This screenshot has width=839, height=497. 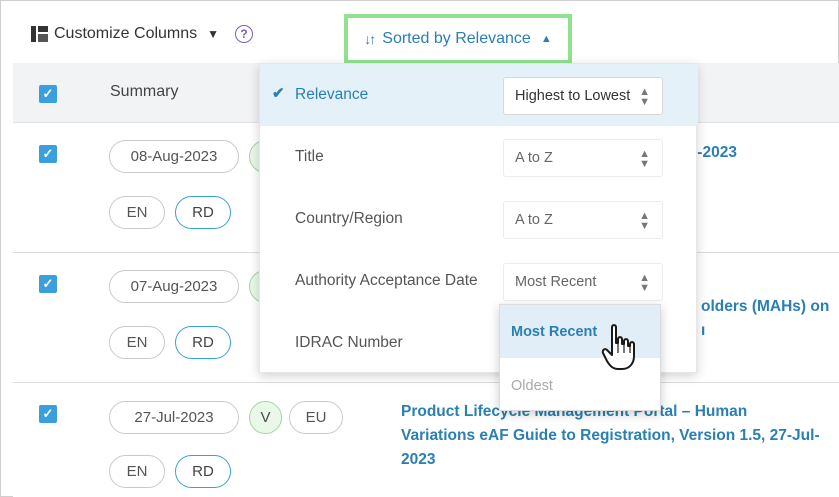 I want to click on chevron-down-icon: ▼, so click(x=213, y=34).